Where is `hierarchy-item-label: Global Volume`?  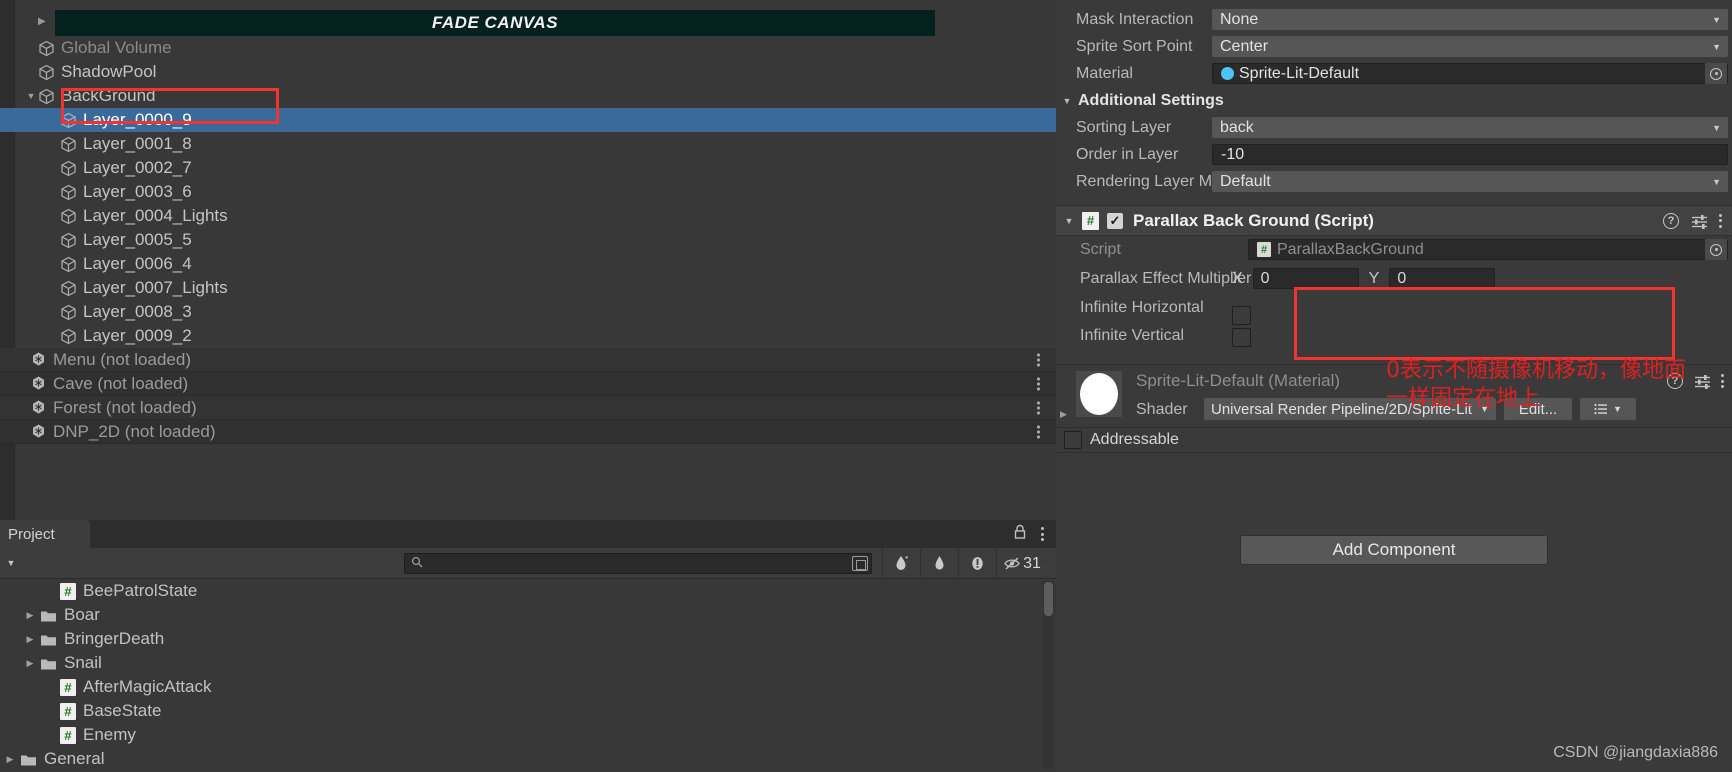 hierarchy-item-label: Global Volume is located at coordinates (116, 47).